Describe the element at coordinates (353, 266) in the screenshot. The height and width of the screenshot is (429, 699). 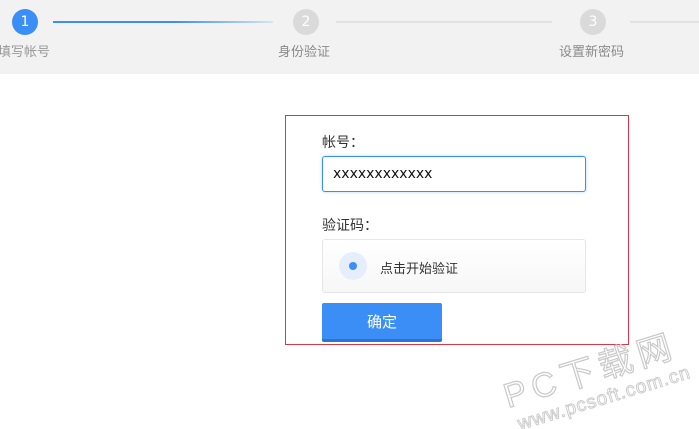
I see `captcha-dot-icon` at that location.